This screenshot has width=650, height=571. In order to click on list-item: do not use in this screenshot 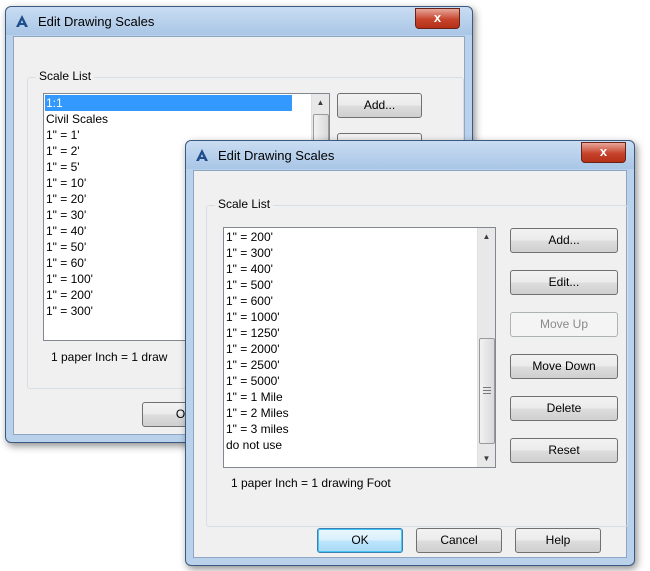, I will do `click(350, 445)`.